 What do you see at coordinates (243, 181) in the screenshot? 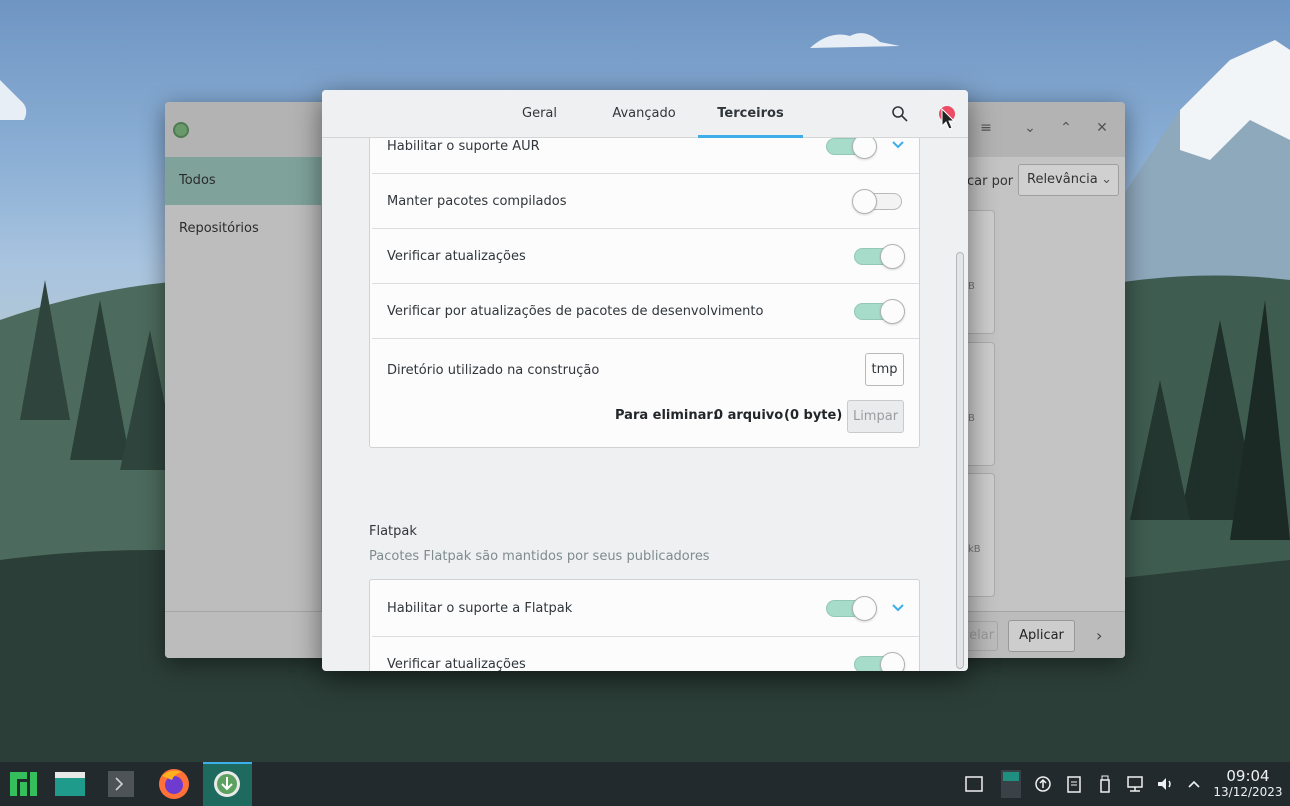
I see `sidebar-item-todos: Todos` at bounding box center [243, 181].